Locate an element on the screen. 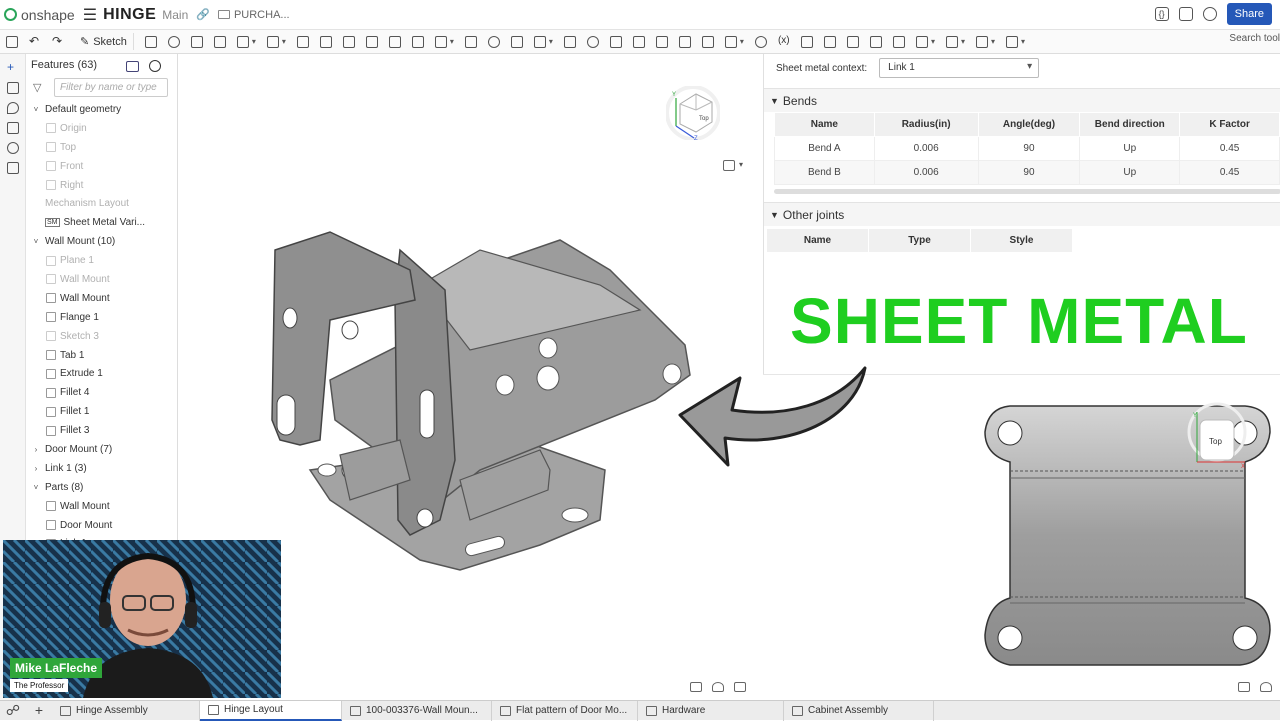 The height and width of the screenshot is (721, 1280). bend-row: Bend B 0.006 90 Up 0.45 is located at coordinates (1027, 172).